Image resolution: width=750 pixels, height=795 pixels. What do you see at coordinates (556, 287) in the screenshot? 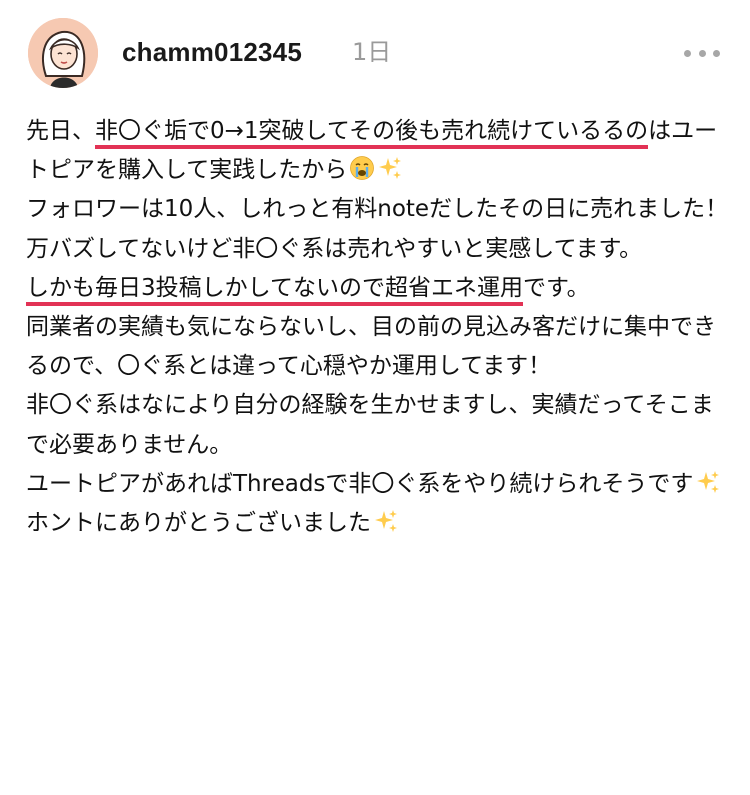
I see `text-rest: です。` at bounding box center [556, 287].